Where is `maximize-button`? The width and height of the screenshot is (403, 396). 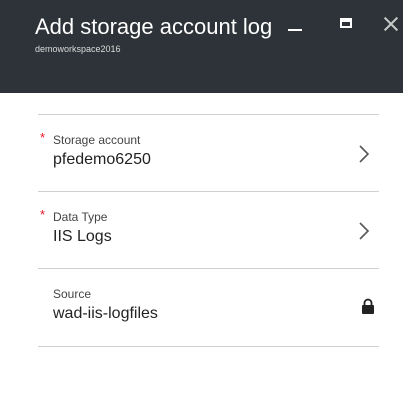
maximize-button is located at coordinates (347, 25).